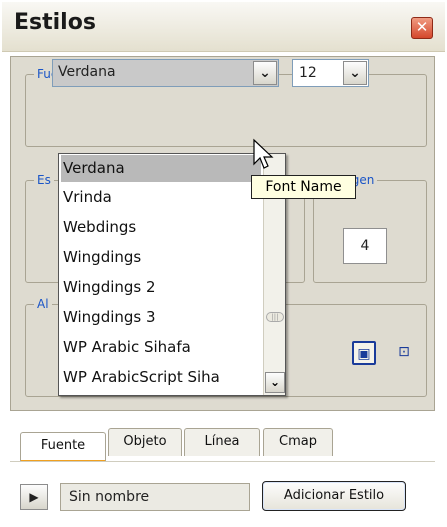 The height and width of the screenshot is (527, 447). I want to click on tab-divider, so click(222, 461).